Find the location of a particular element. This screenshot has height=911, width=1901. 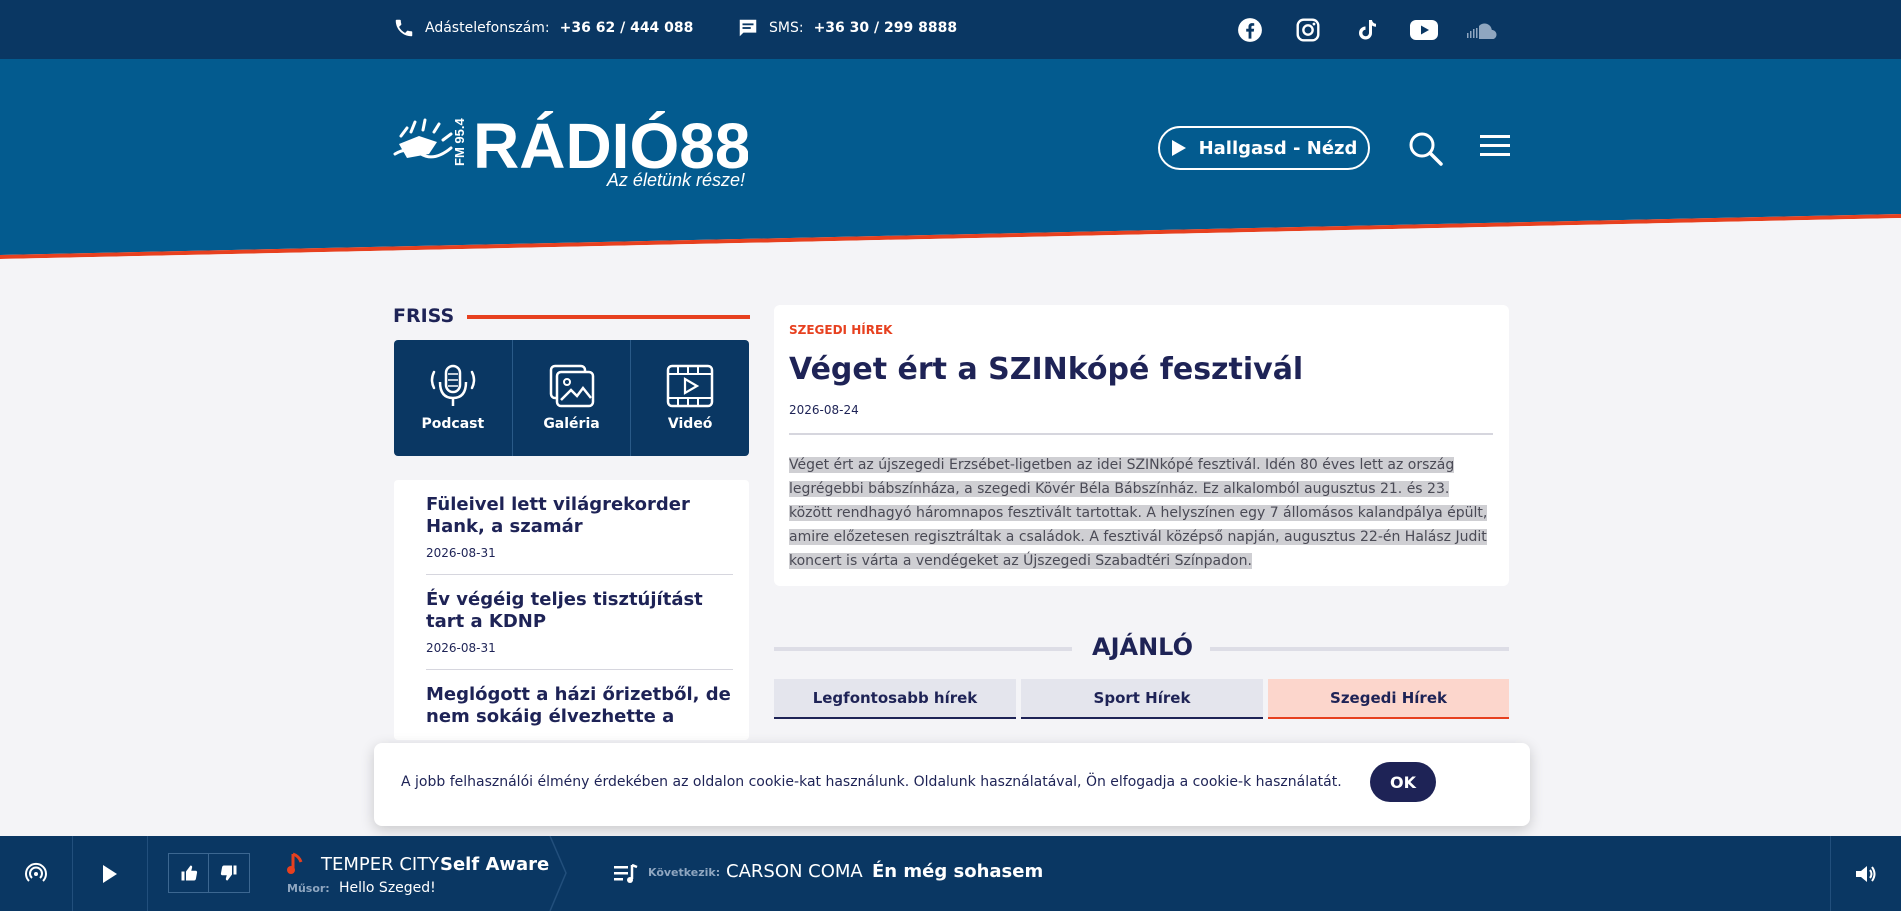

video-link: Videó is located at coordinates (690, 398).